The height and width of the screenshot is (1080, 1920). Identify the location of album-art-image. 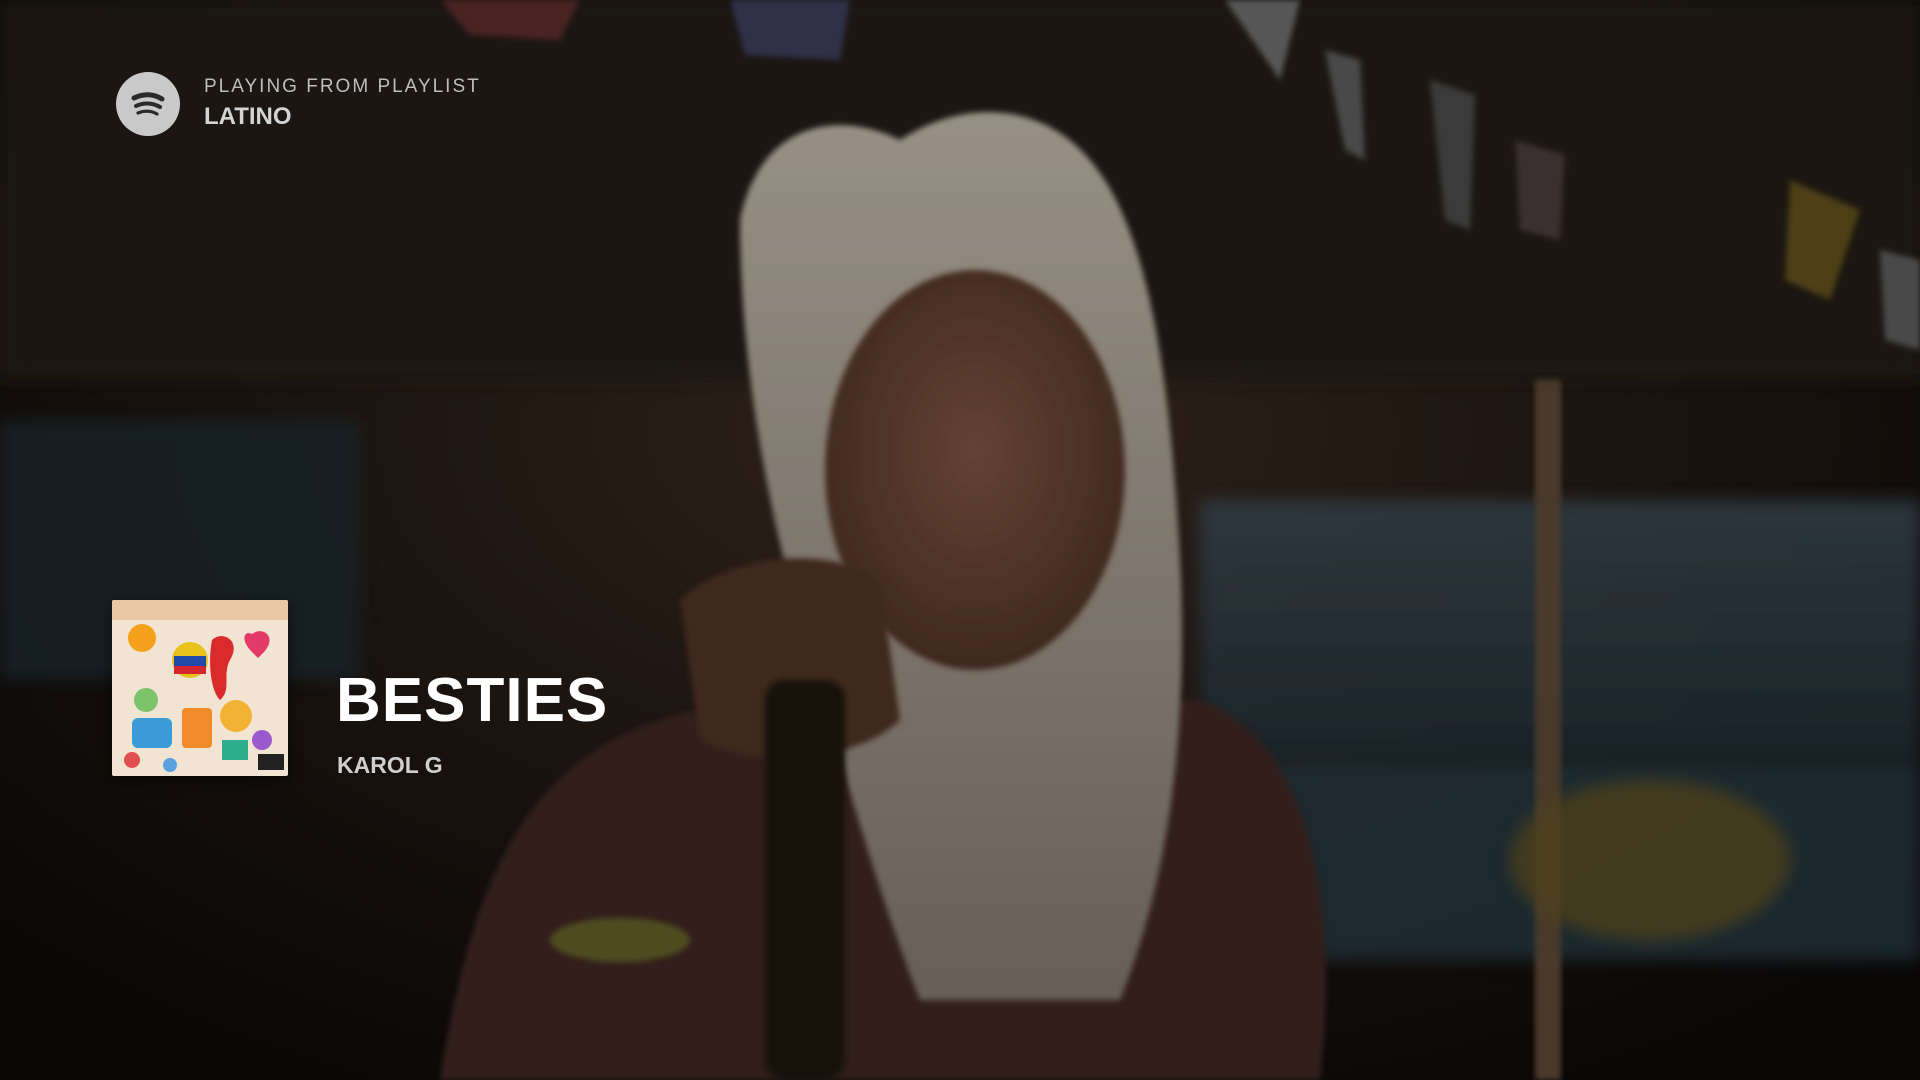
(200, 688).